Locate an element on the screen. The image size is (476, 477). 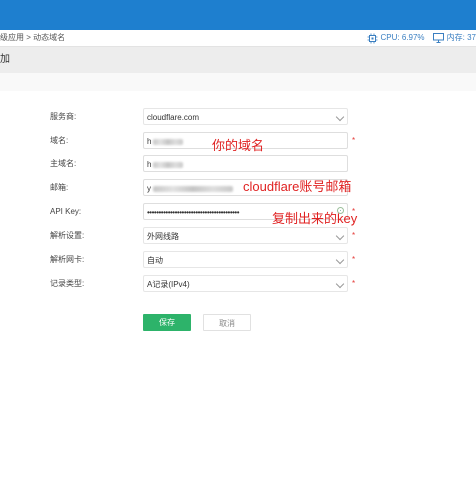
resolve-nic-label: 解析网卡: is located at coordinates (67, 259).